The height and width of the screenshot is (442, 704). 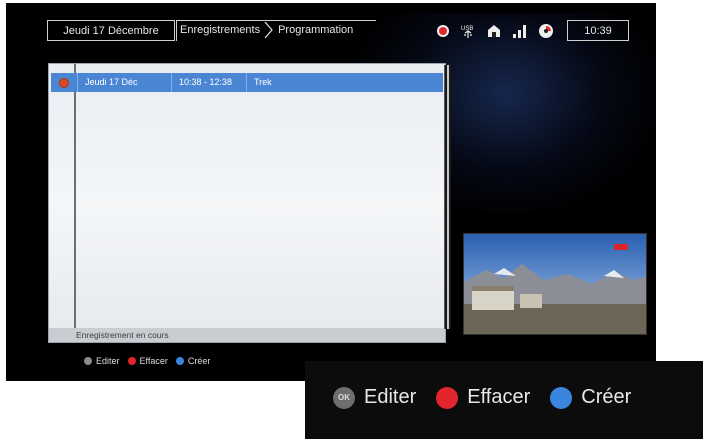 What do you see at coordinates (208, 82) in the screenshot?
I see `row-time: 10:38 - 12:38` at bounding box center [208, 82].